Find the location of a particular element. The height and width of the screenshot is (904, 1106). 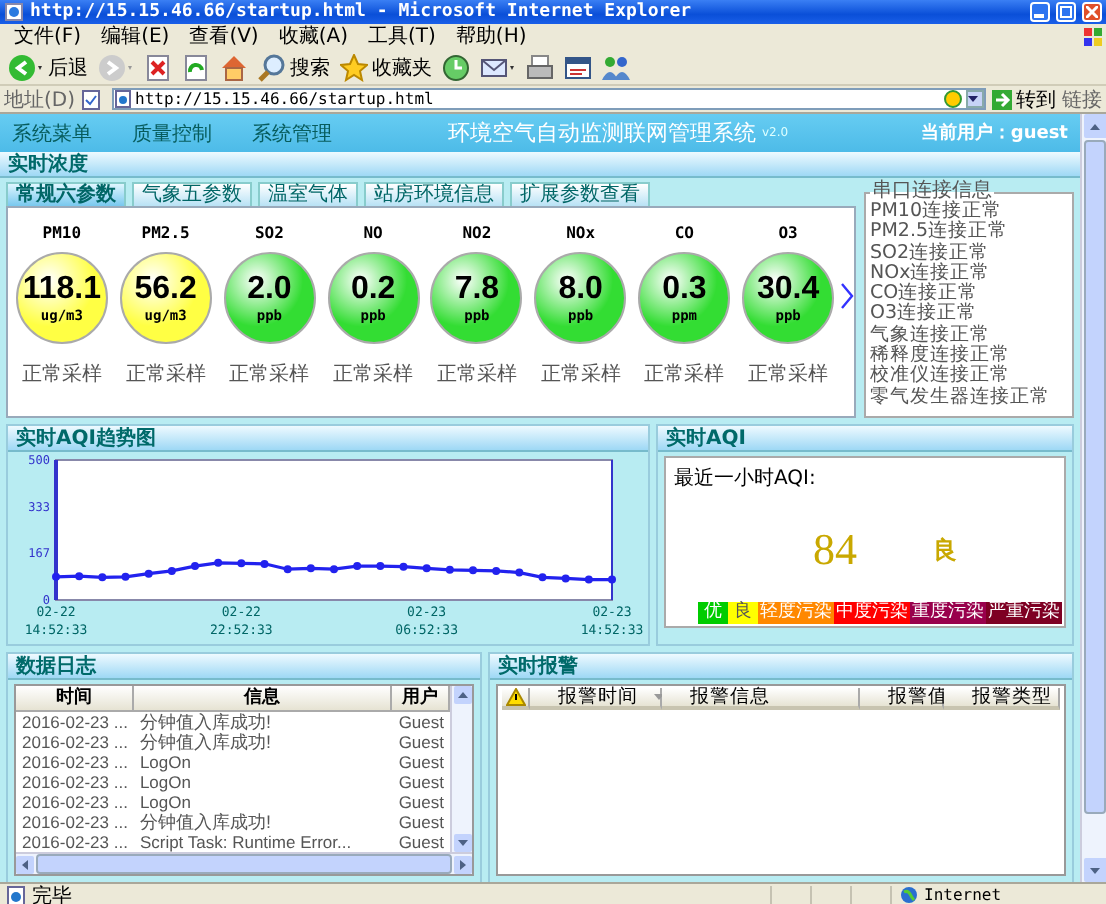

down-arrow-icon is located at coordinates (1095, 870).